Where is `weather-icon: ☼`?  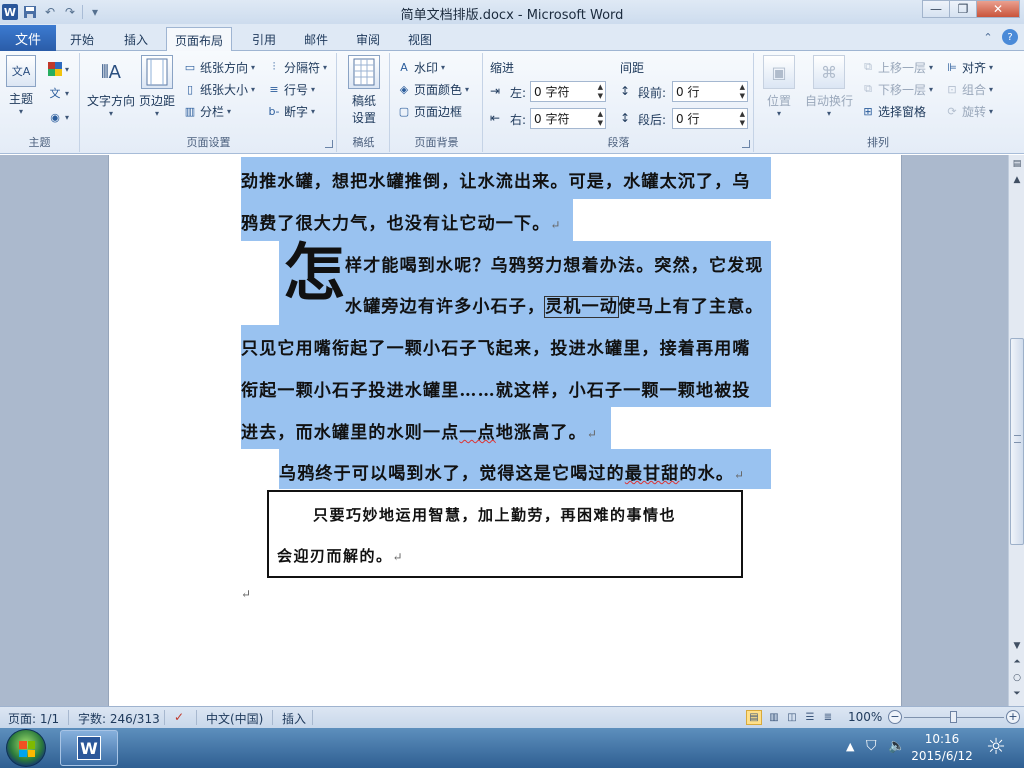
weather-icon: ☼ is located at coordinates (996, 747).